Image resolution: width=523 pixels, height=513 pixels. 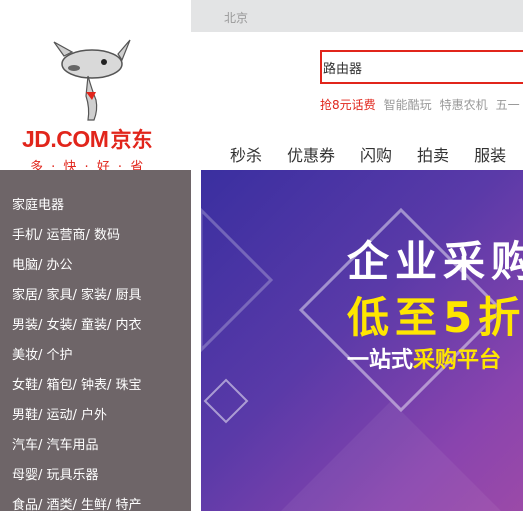 I want to click on hotword-link: 智能酷玩, so click(x=408, y=105).